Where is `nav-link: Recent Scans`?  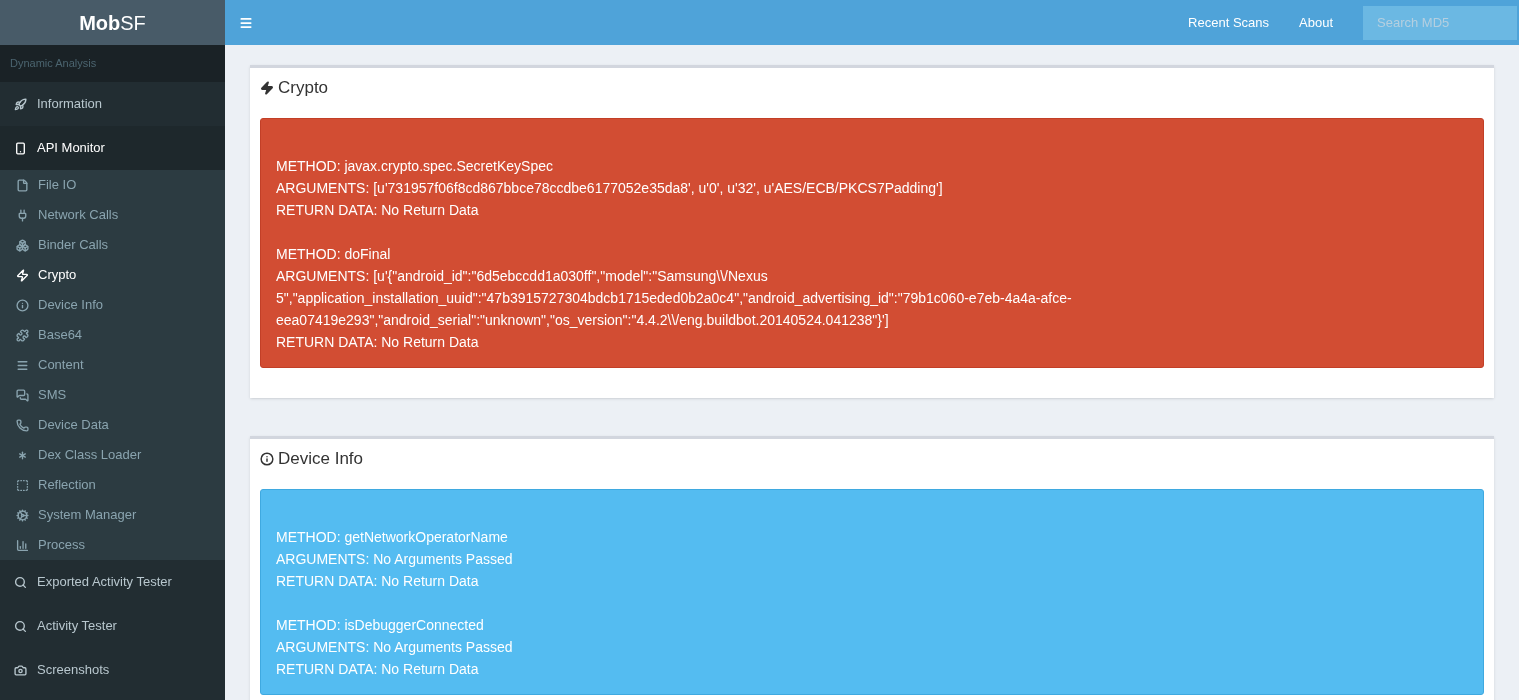 nav-link: Recent Scans is located at coordinates (1228, 22).